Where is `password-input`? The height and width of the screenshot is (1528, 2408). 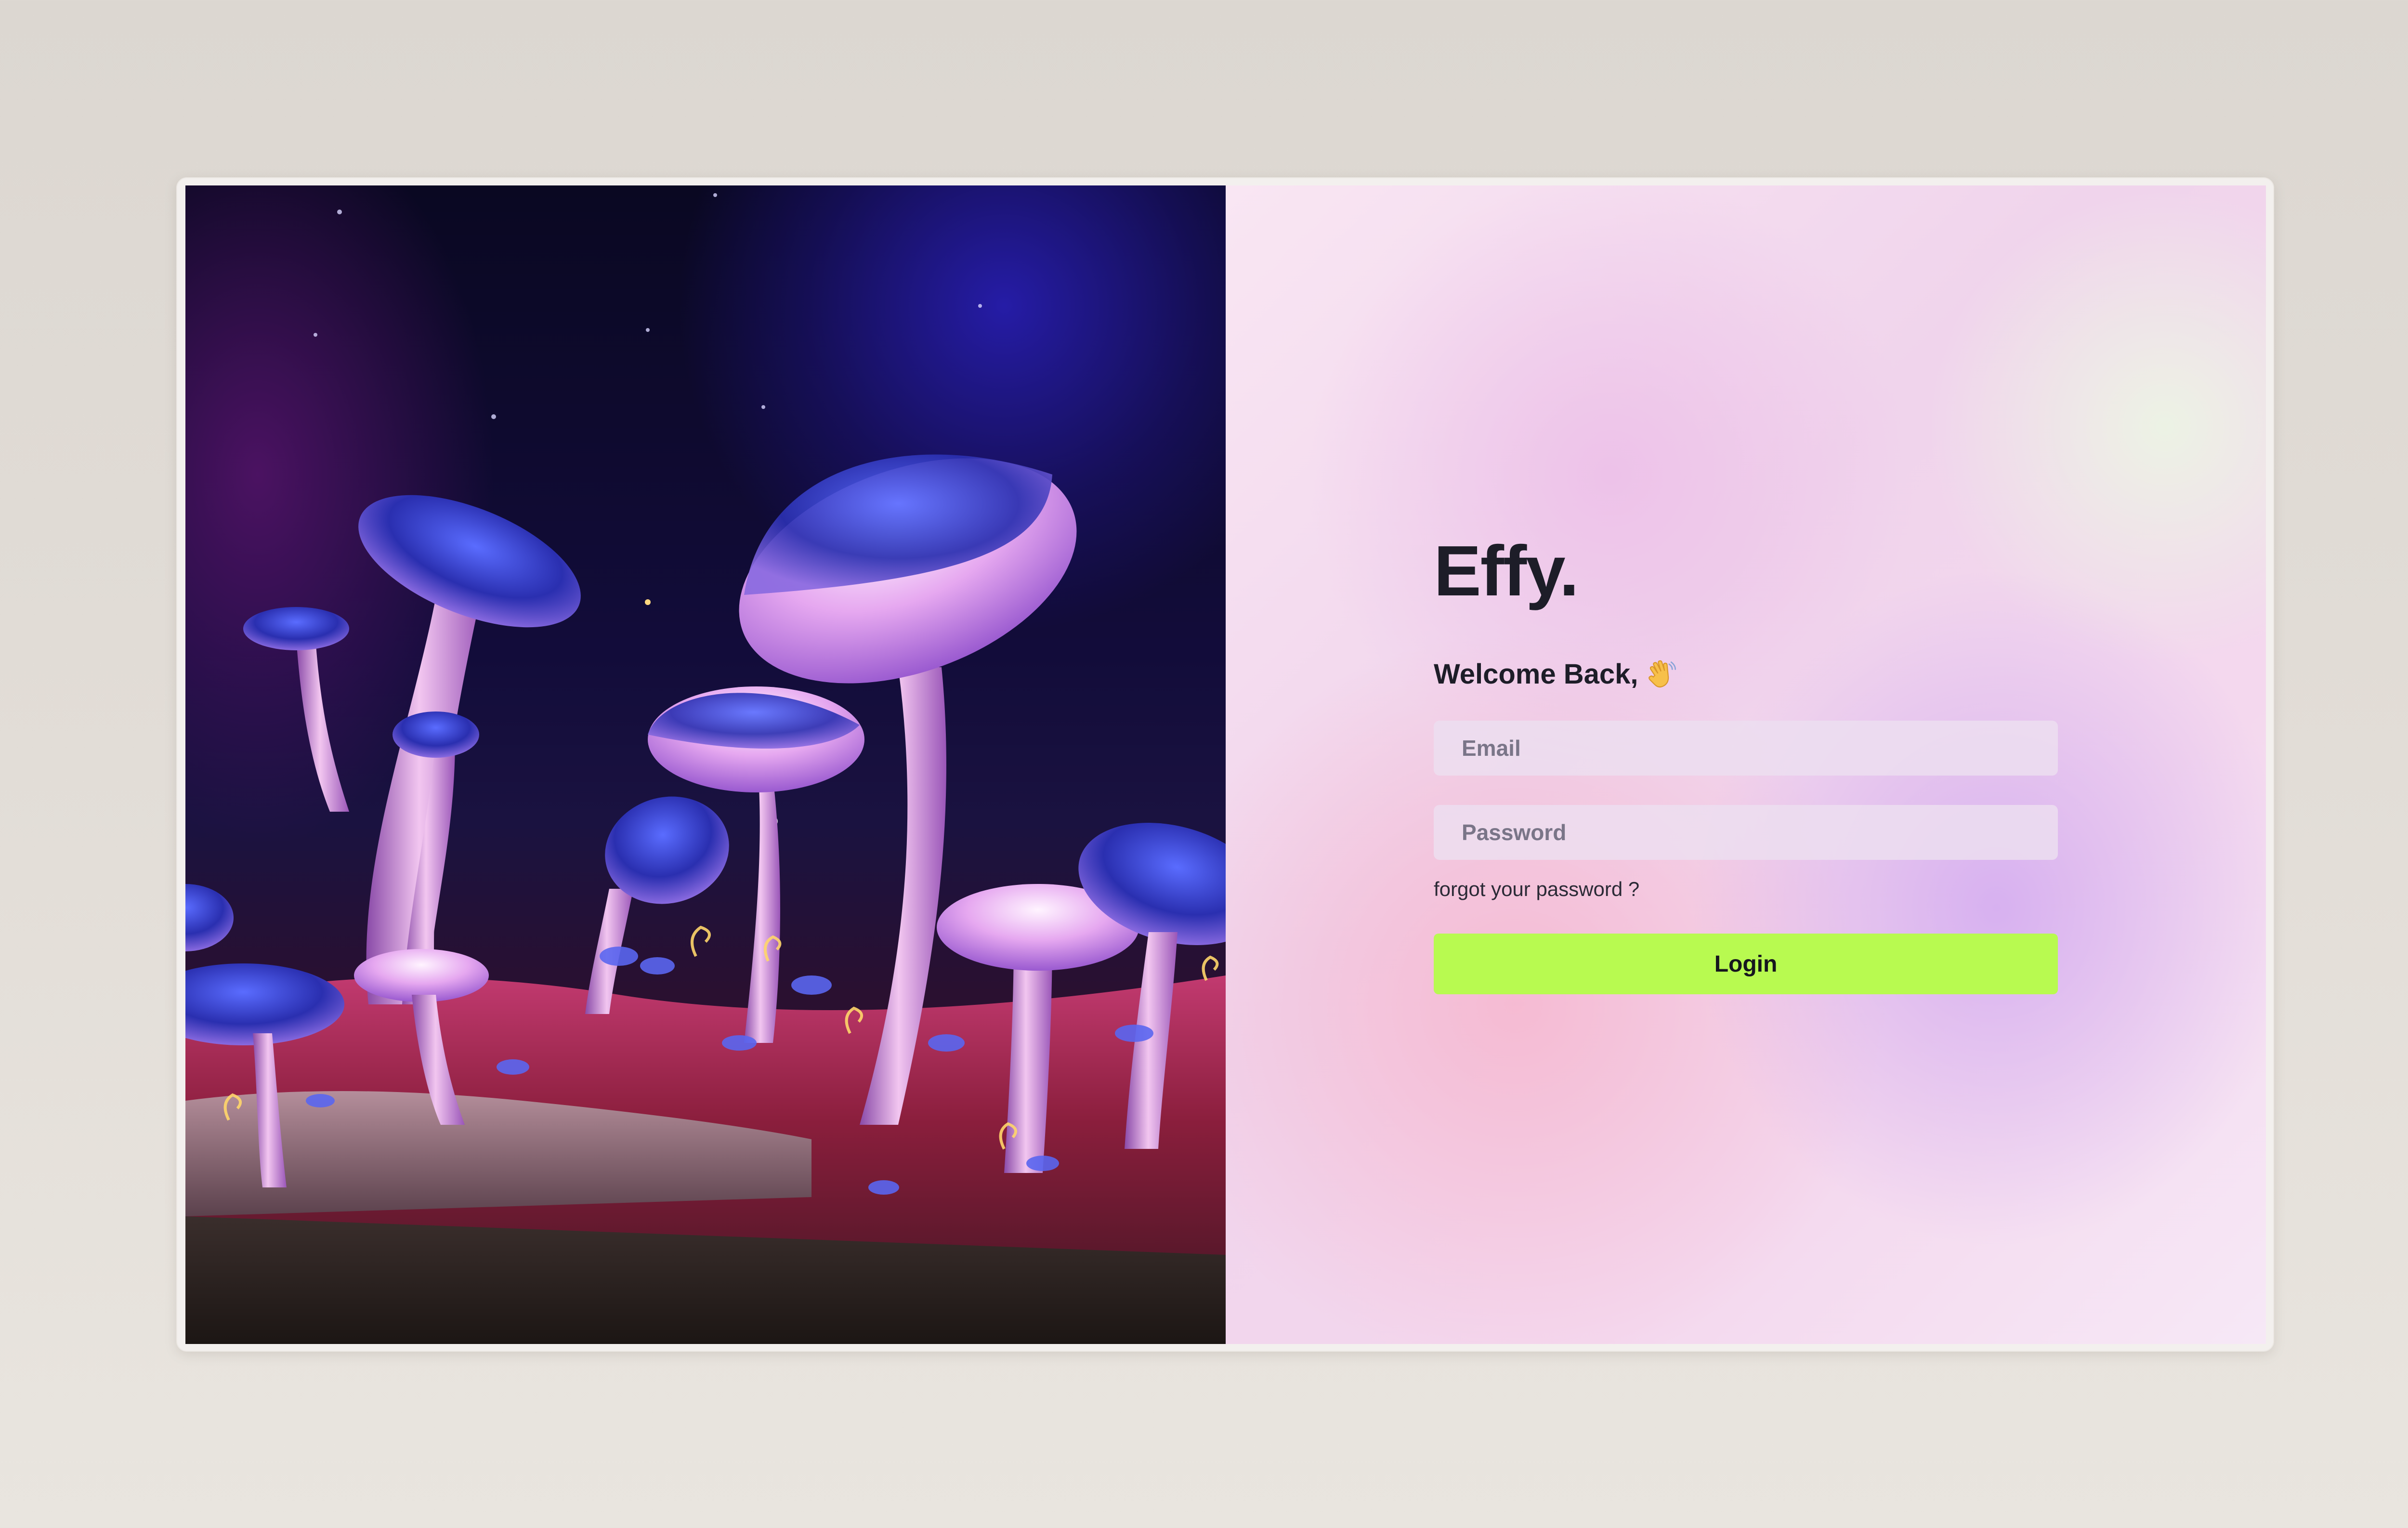 password-input is located at coordinates (1746, 832).